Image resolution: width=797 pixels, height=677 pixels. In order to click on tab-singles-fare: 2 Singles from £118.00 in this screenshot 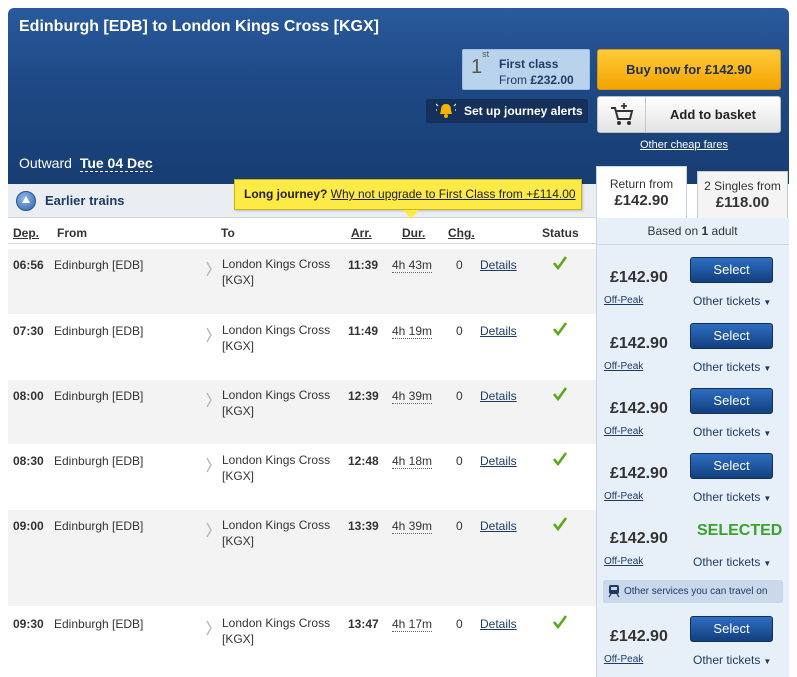, I will do `click(742, 194)`.